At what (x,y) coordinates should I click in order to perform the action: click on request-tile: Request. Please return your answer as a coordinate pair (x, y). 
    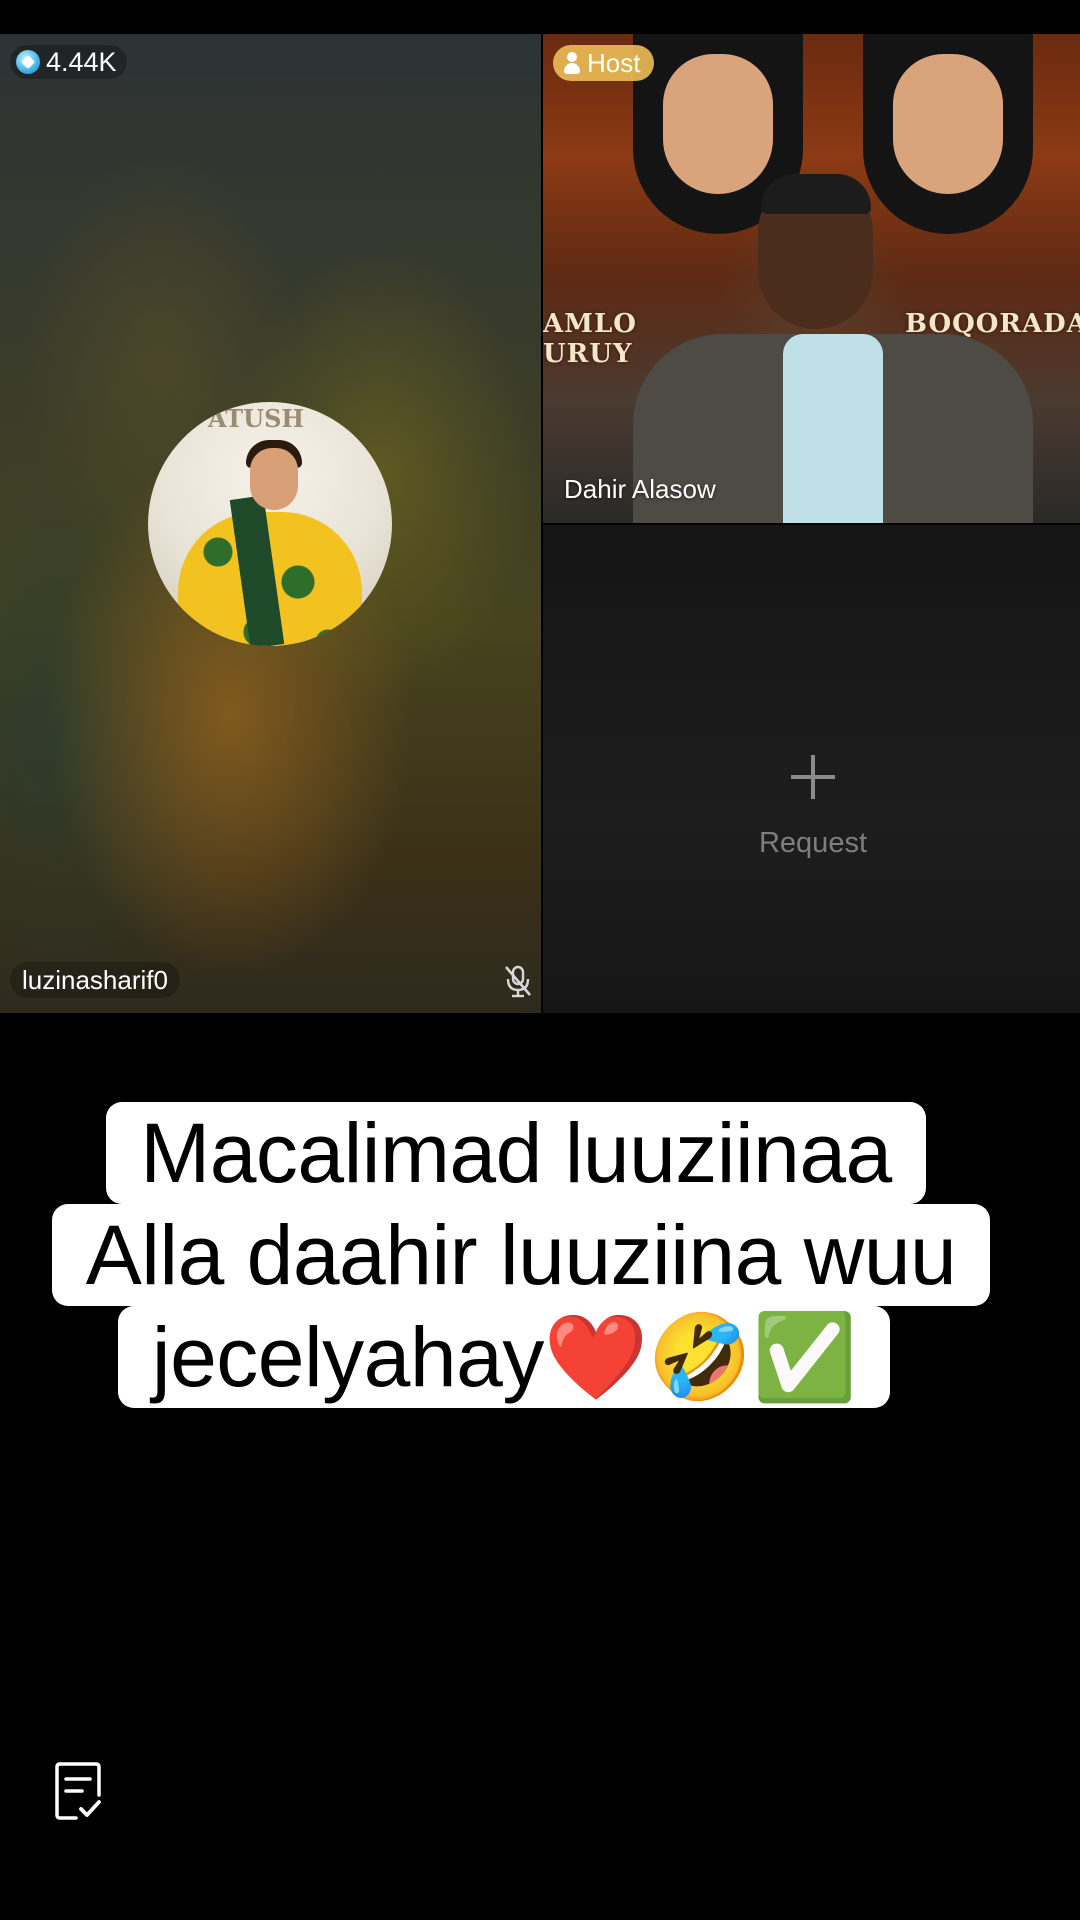
    Looking at the image, I should click on (811, 769).